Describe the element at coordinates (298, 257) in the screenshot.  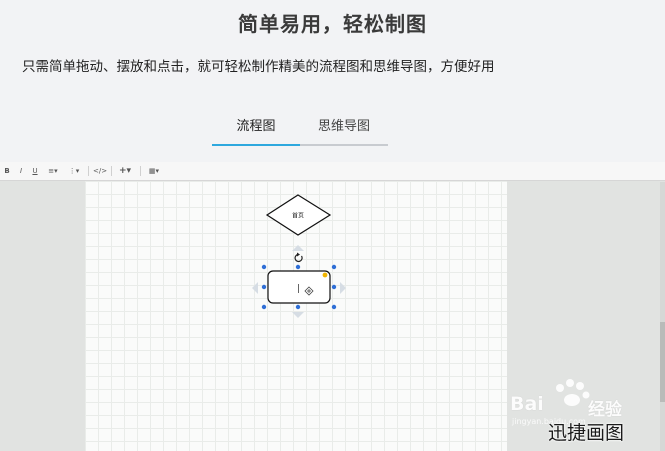
I see `rotate-handle-icon` at that location.